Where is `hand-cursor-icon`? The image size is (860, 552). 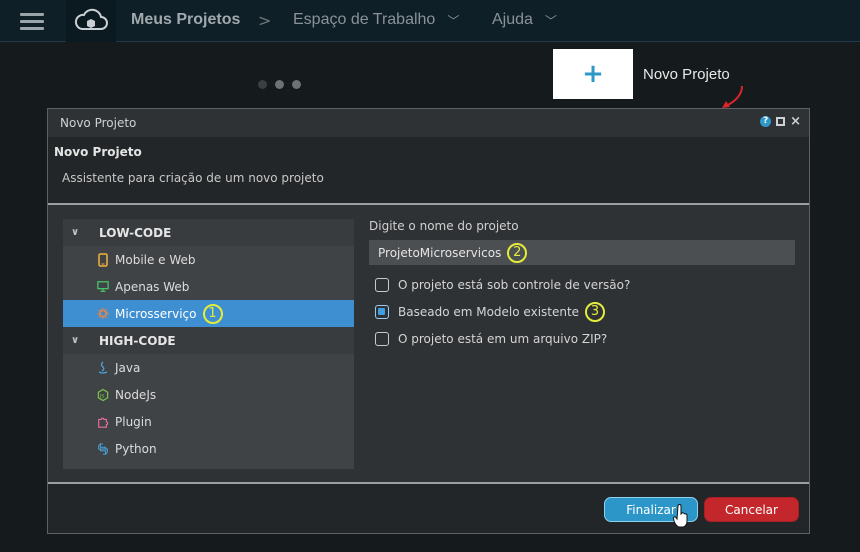
hand-cursor-icon is located at coordinates (680, 516).